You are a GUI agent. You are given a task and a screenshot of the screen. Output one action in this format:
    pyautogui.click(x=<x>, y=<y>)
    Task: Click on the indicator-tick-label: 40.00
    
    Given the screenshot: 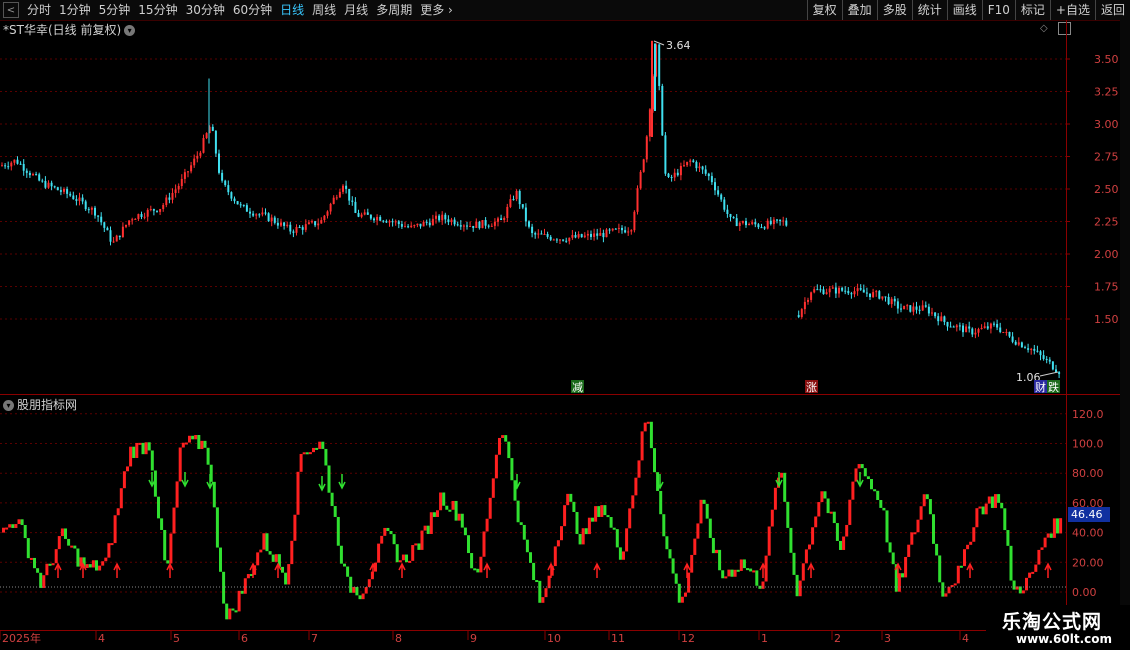 What is the action you would take?
    pyautogui.click(x=1088, y=533)
    